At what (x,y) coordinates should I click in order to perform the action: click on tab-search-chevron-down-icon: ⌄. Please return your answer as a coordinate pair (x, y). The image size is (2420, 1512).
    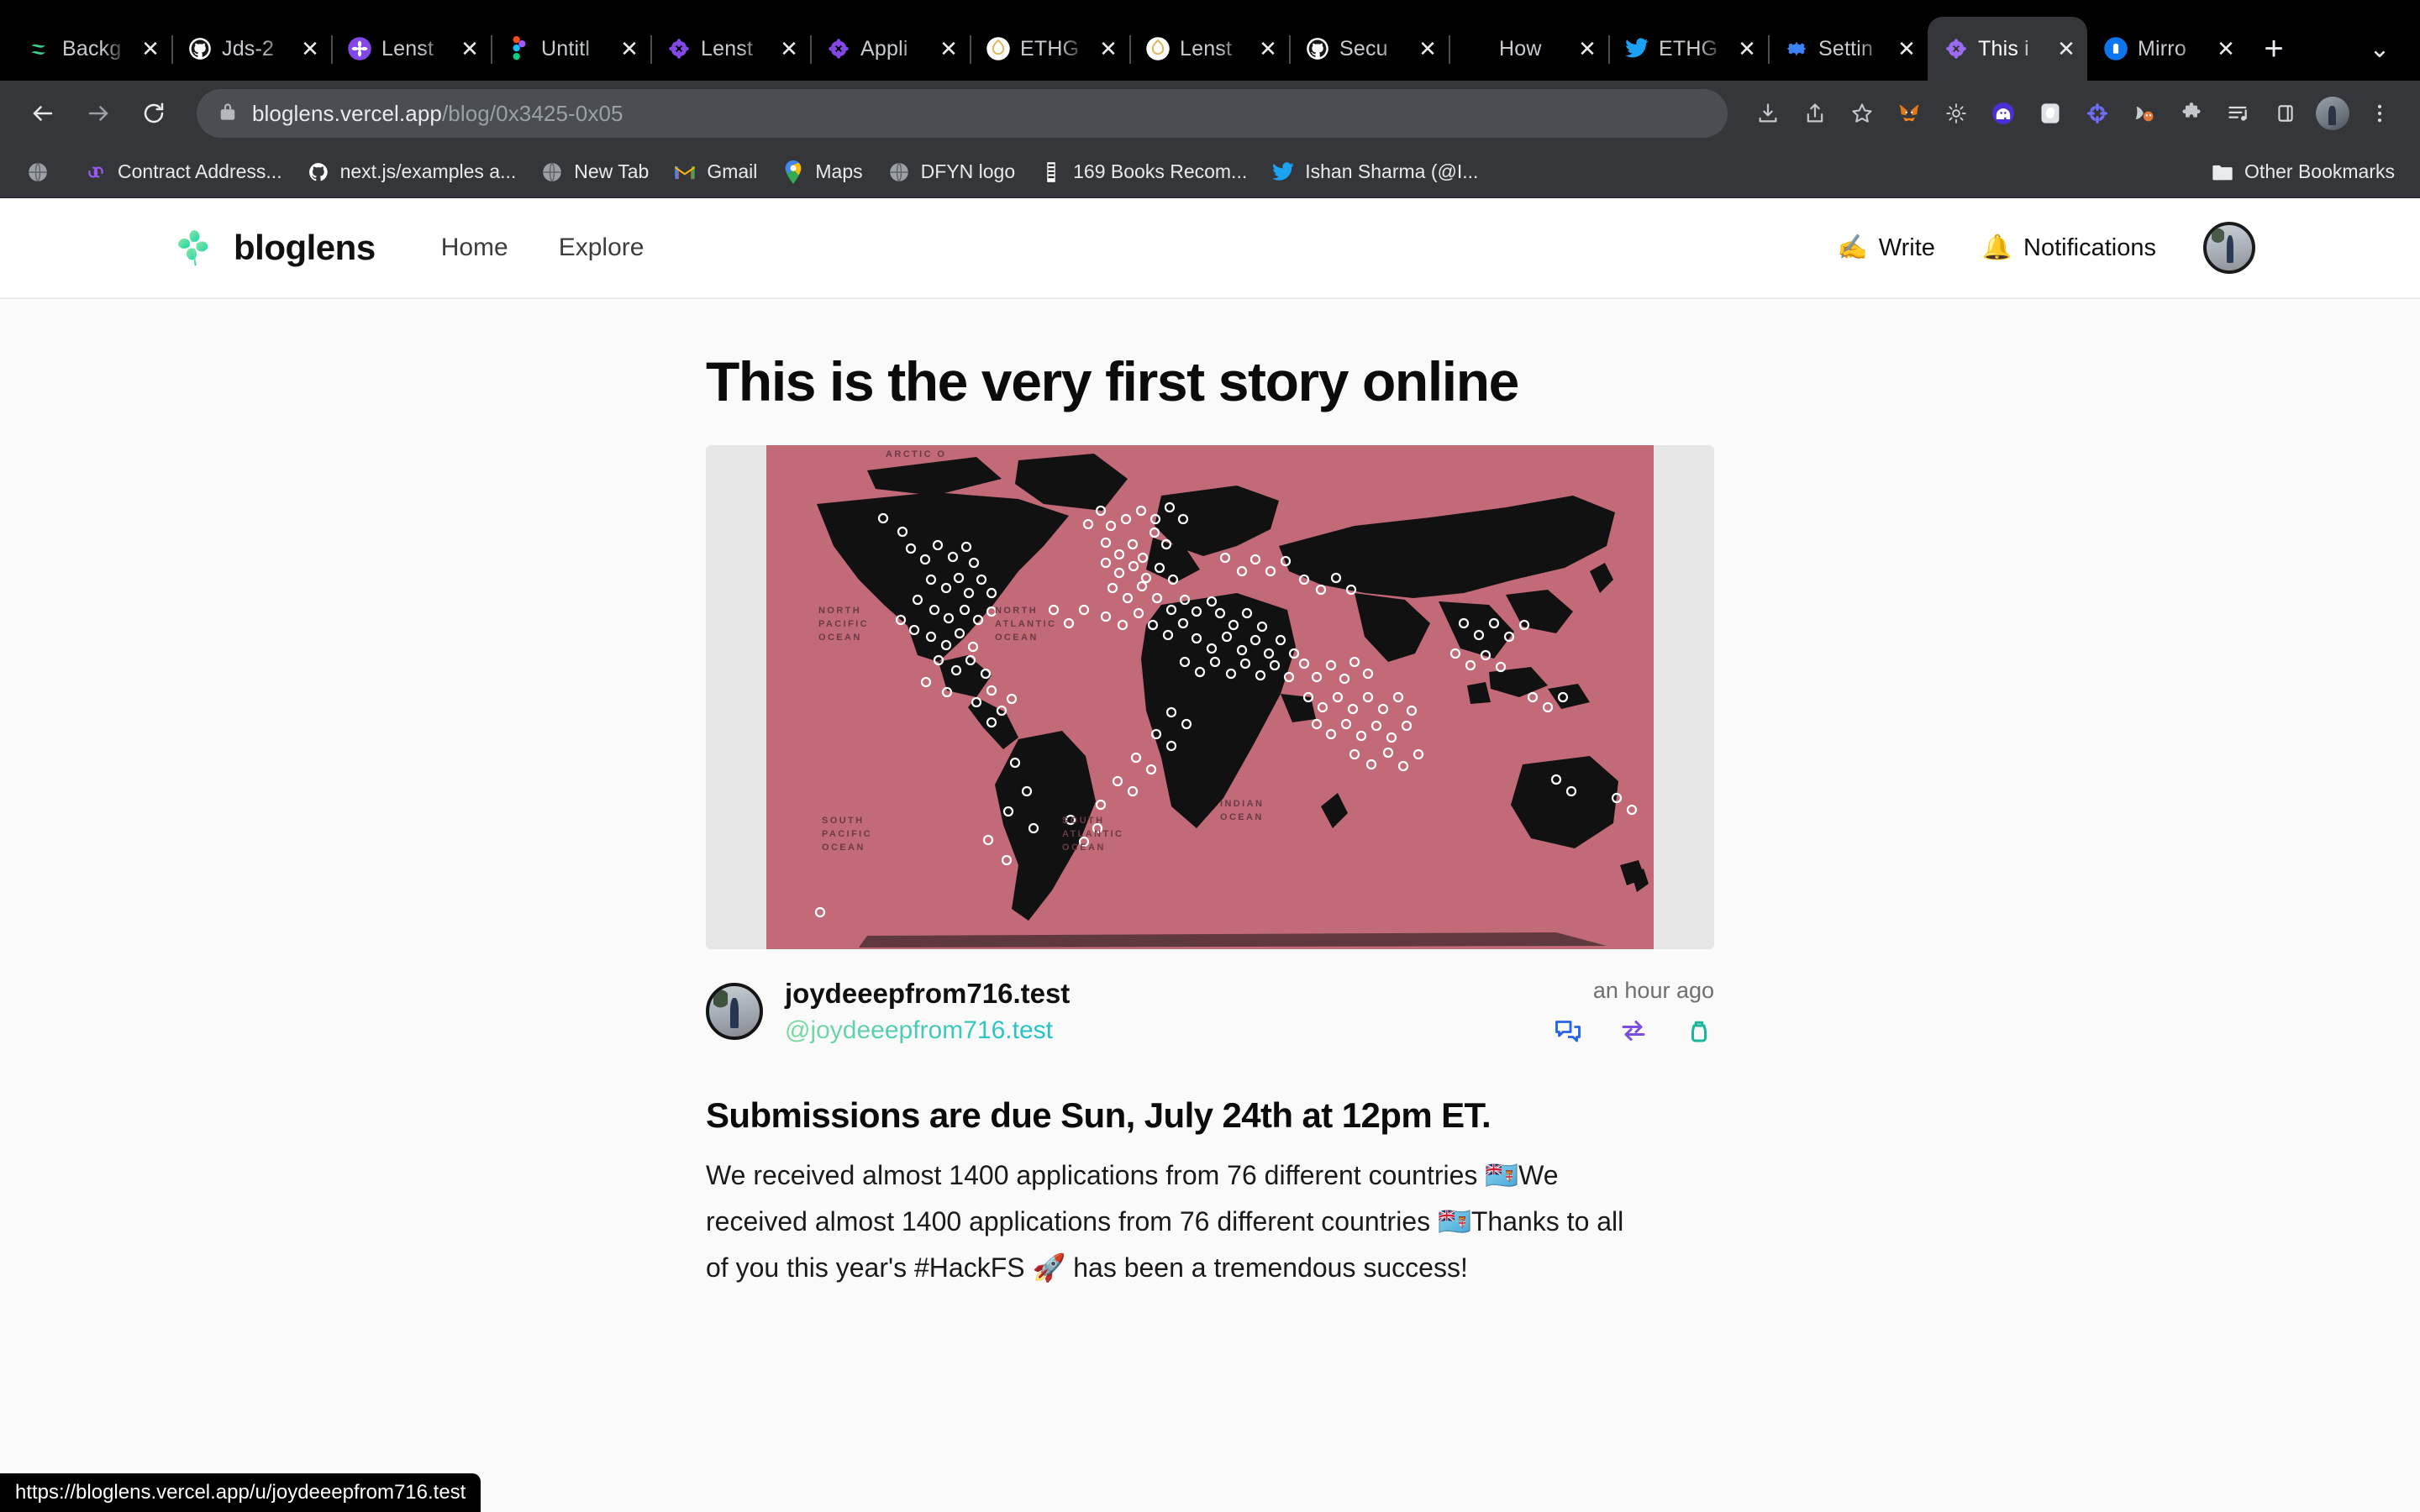
    Looking at the image, I should click on (2380, 49).